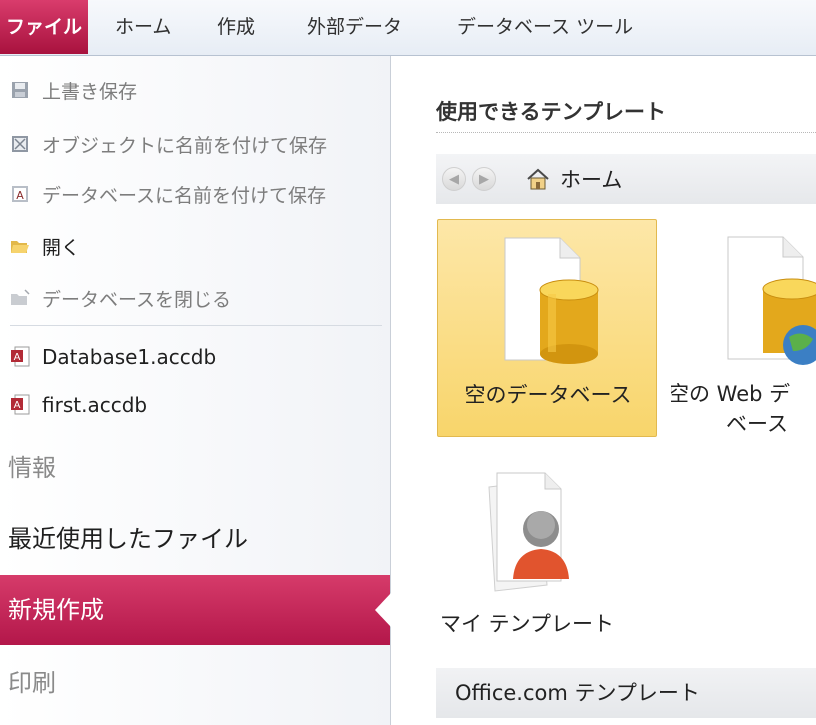 Image resolution: width=816 pixels, height=725 pixels. Describe the element at coordinates (61, 247) in the screenshot. I see `open-label: 開く` at that location.